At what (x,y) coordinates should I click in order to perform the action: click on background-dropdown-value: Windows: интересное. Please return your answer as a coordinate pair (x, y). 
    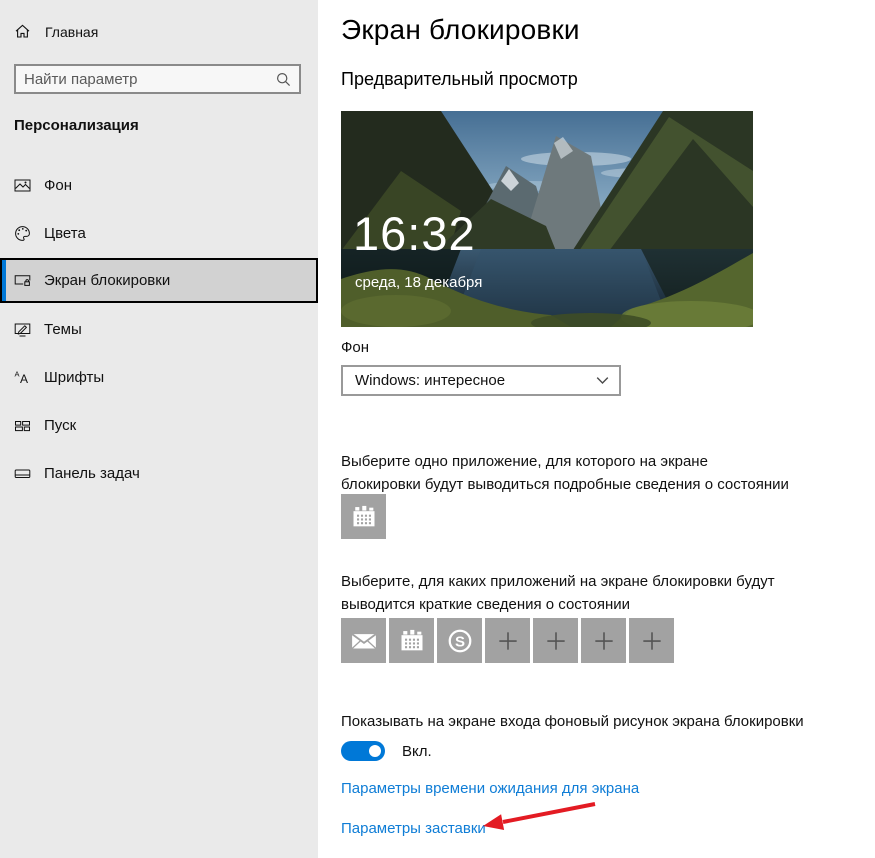
    Looking at the image, I should click on (430, 380).